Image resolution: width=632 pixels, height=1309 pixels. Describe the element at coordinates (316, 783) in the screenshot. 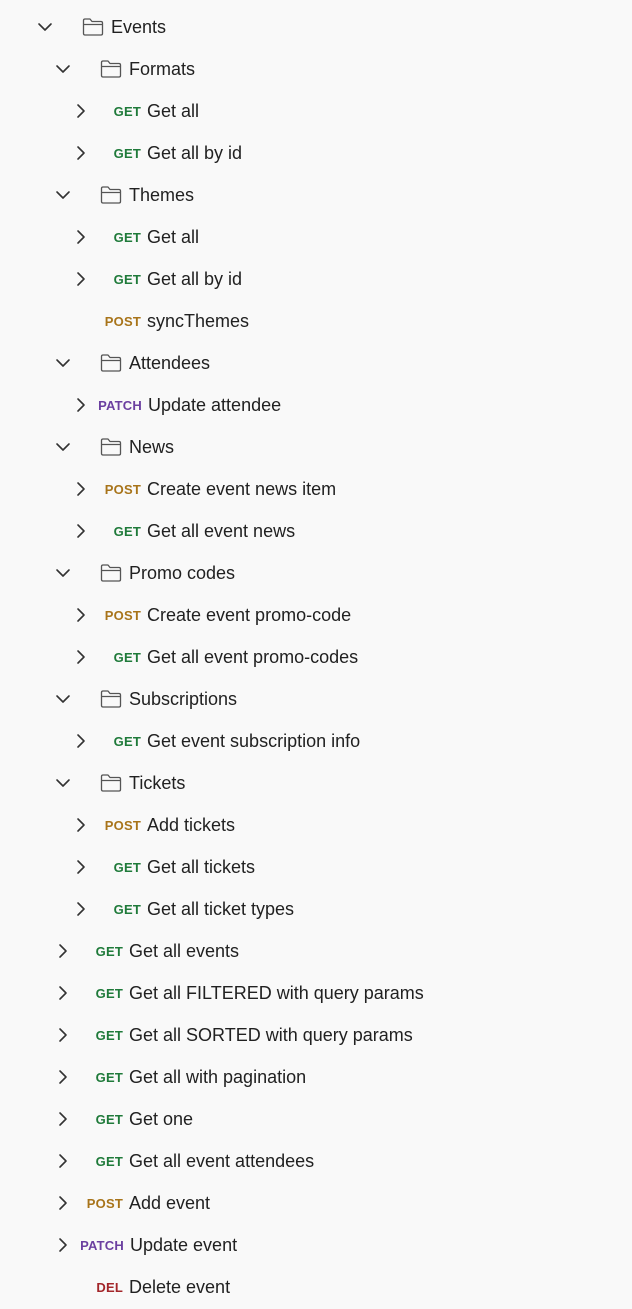

I see `folder-tickets: Tickets` at that location.